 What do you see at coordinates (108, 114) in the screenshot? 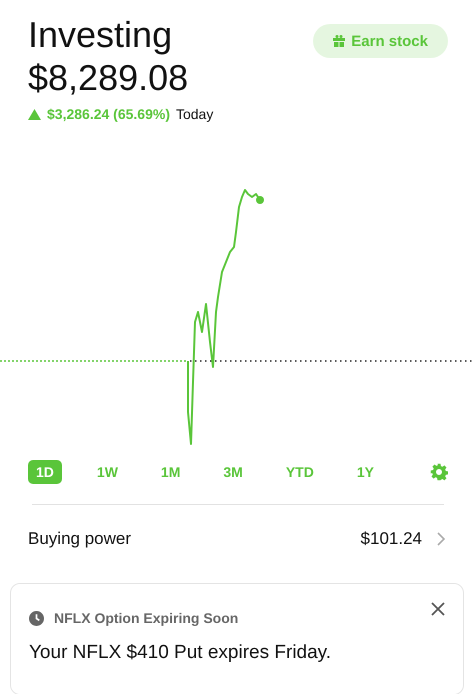
I see `day-change: $3,286.24 (65.69%)` at bounding box center [108, 114].